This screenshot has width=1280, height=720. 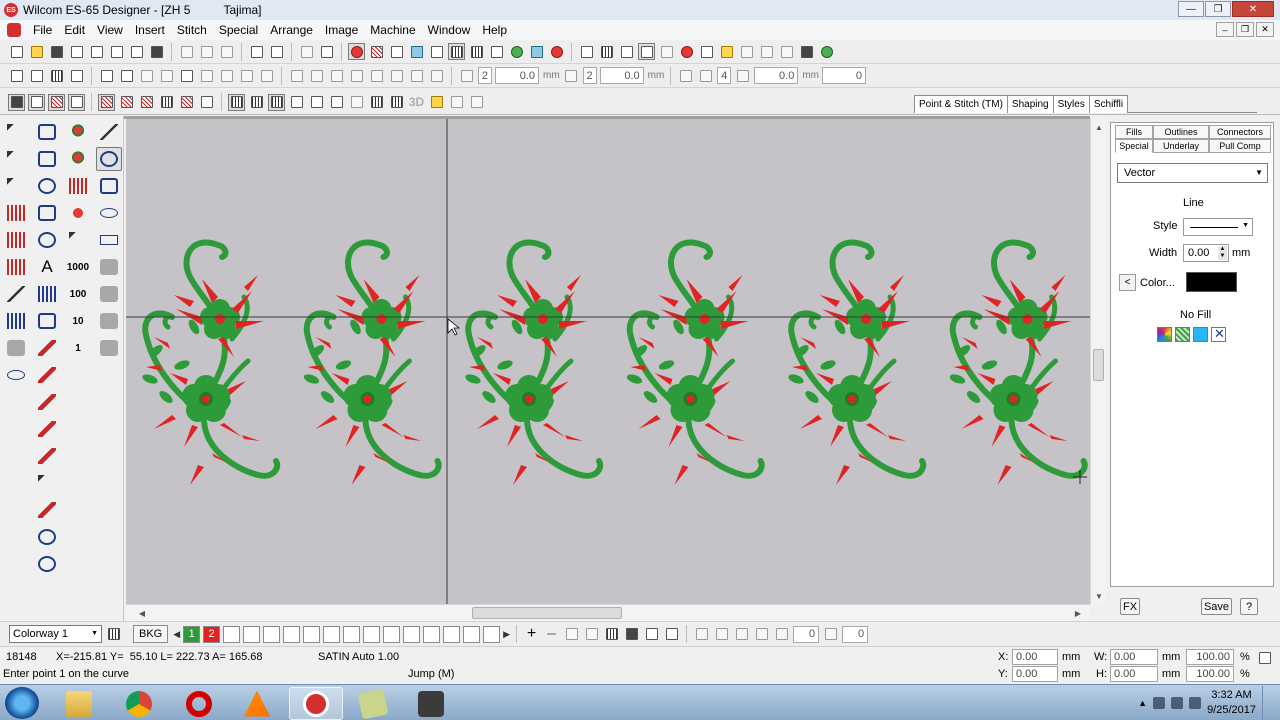 What do you see at coordinates (392, 30) in the screenshot?
I see `menu-machine: Machine` at bounding box center [392, 30].